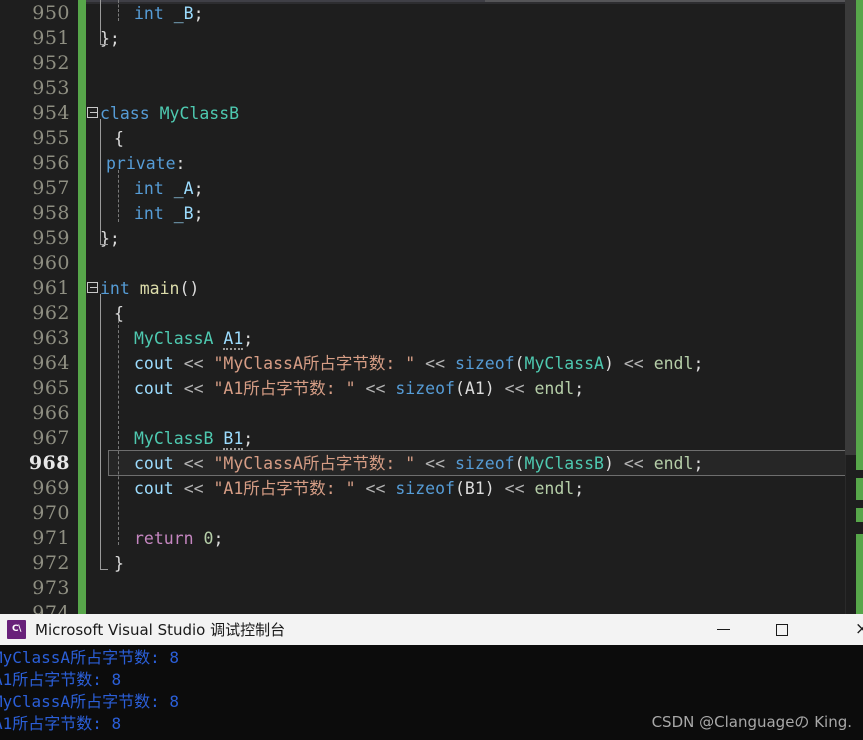 Image resolution: width=863 pixels, height=740 pixels. Describe the element at coordinates (92, 112) in the screenshot. I see `collapse-toggle-classB` at that location.